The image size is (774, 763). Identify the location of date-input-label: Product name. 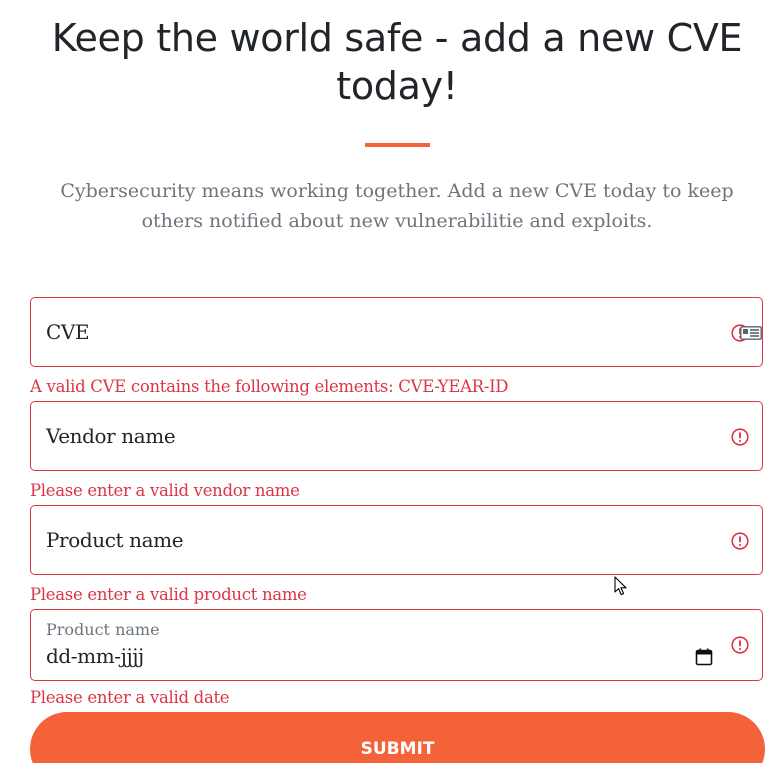
(103, 629).